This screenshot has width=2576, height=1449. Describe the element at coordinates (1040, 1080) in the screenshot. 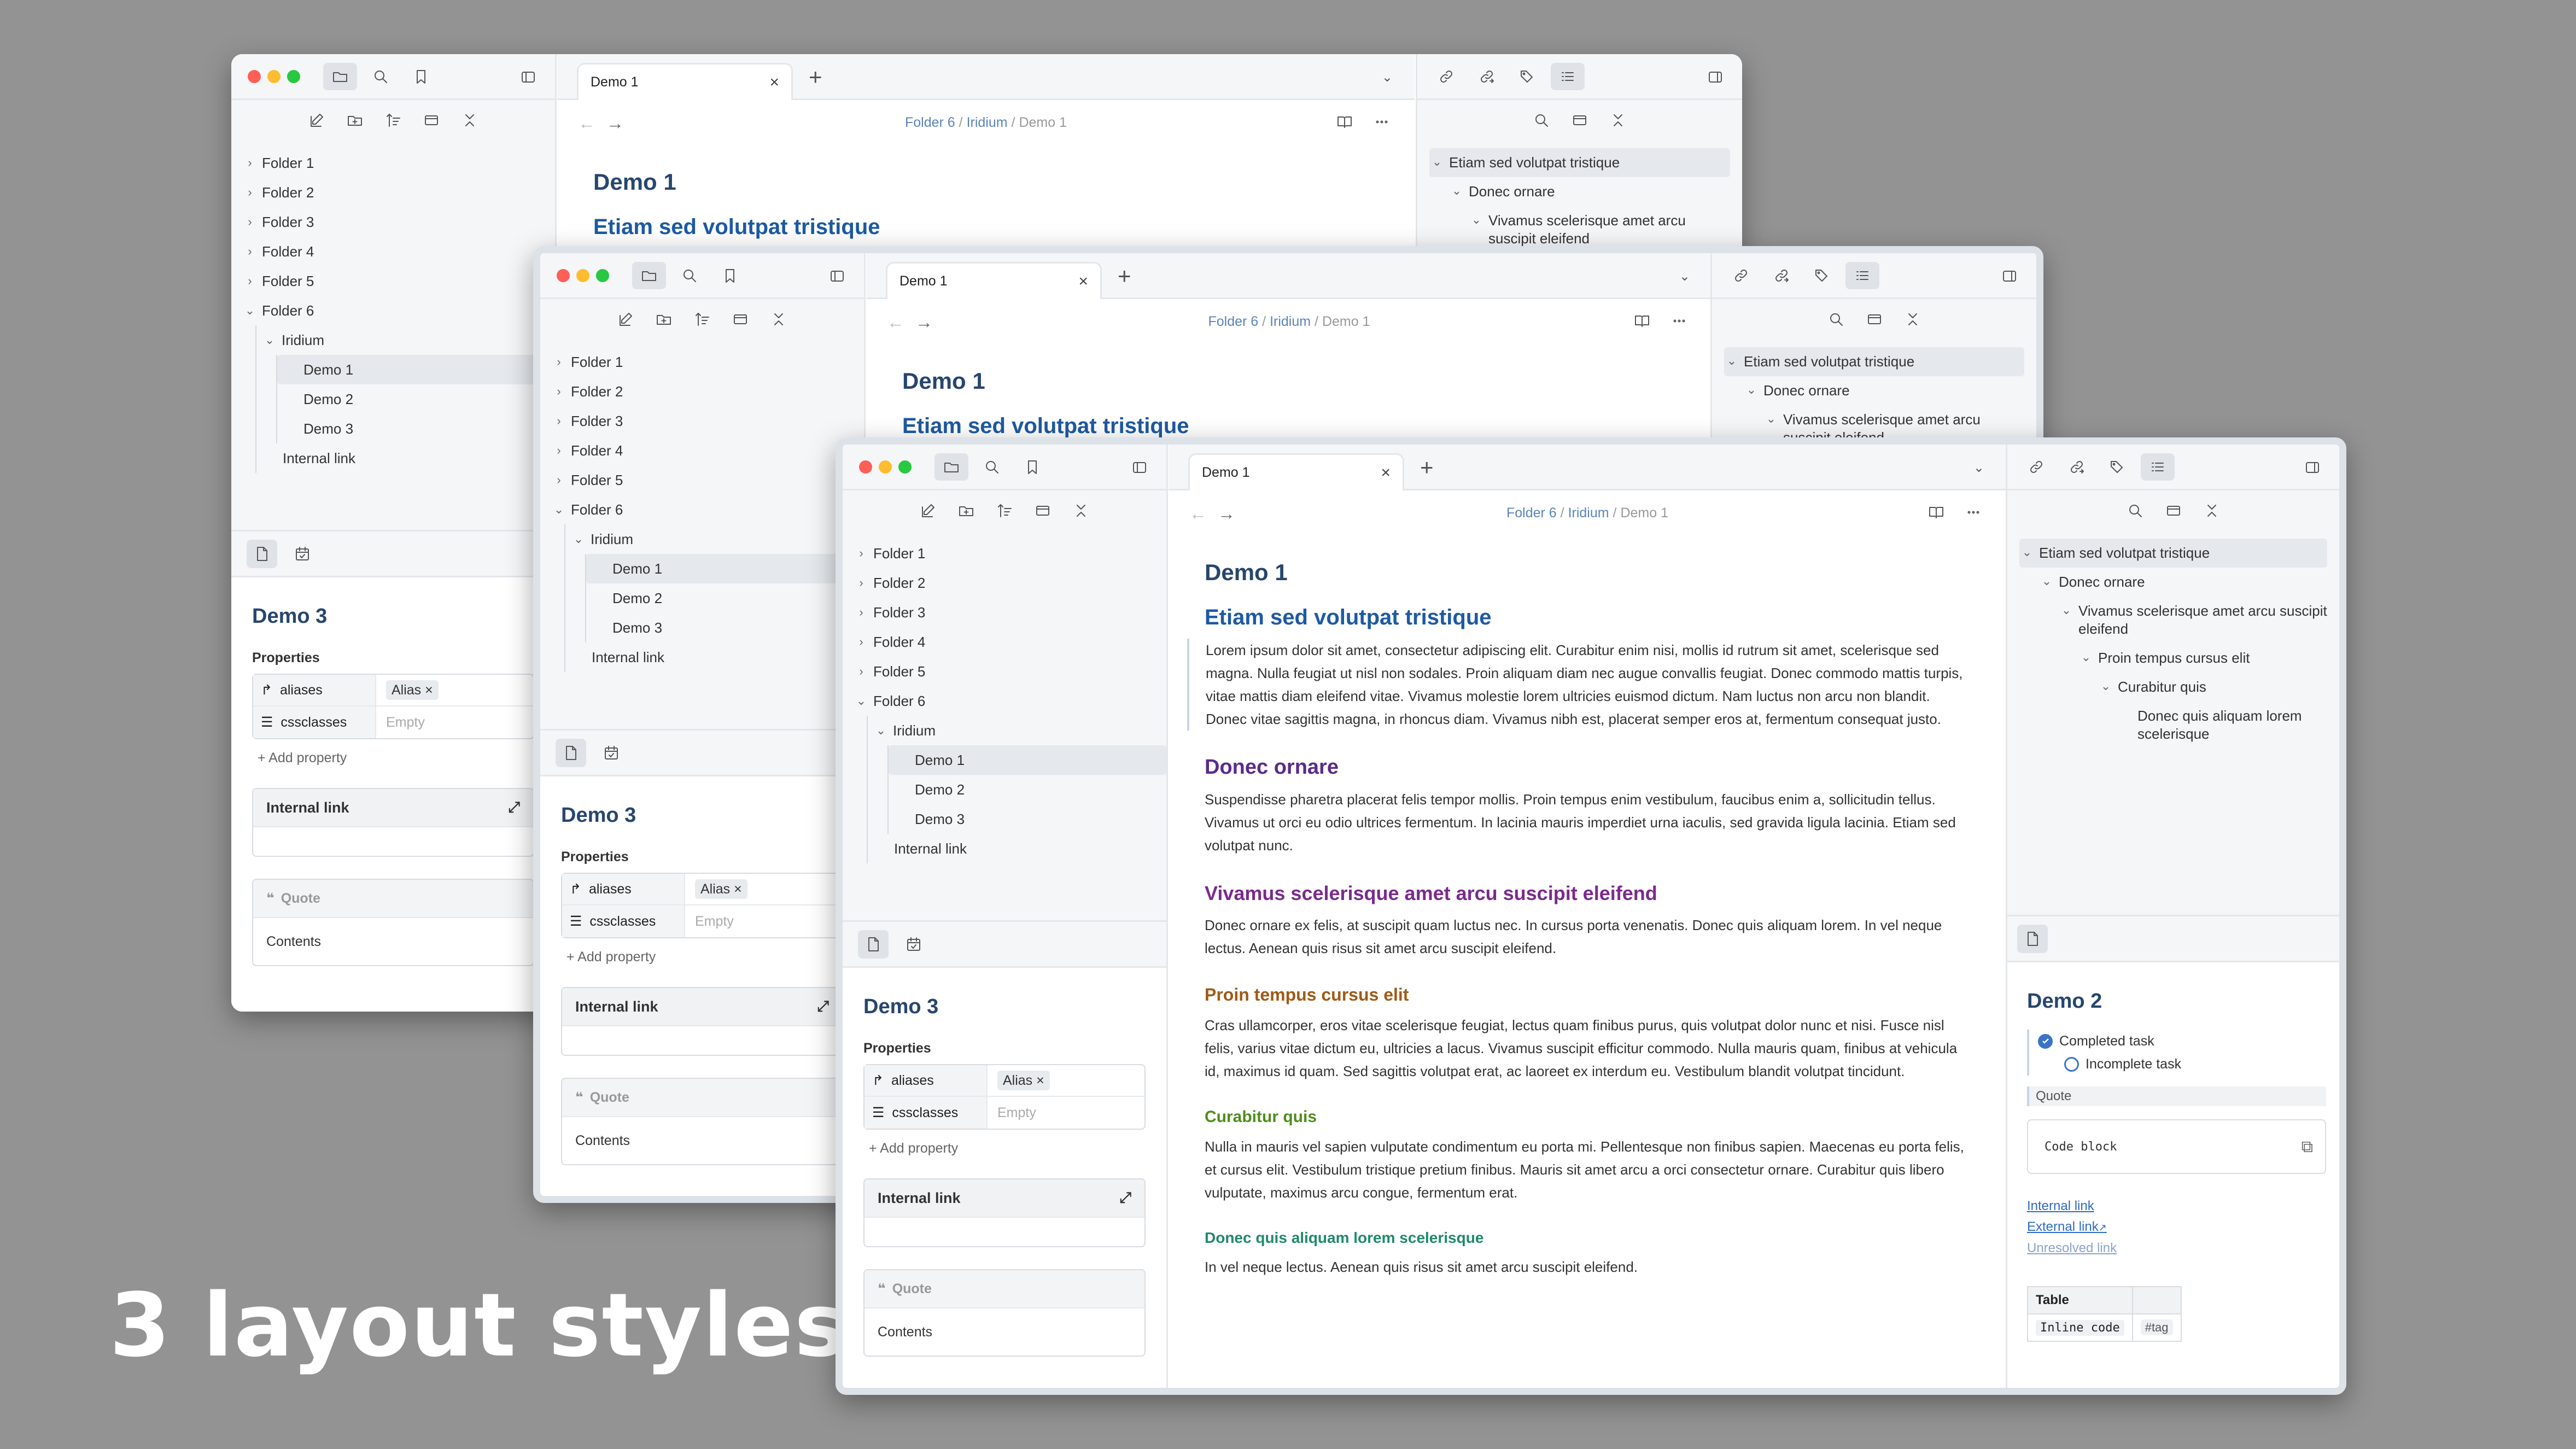

I see `remove-chip-icon: ×` at that location.